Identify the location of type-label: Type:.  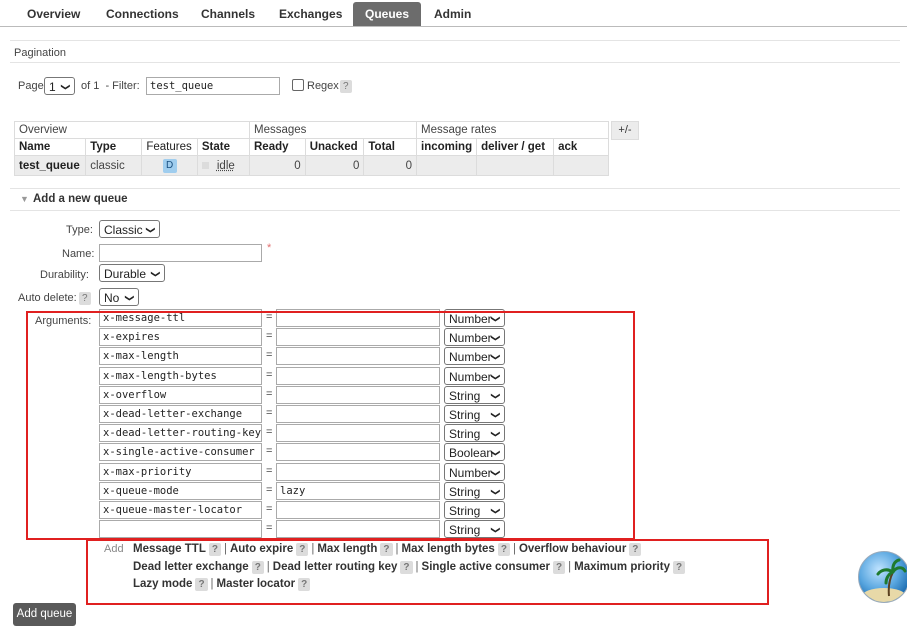
(79, 230).